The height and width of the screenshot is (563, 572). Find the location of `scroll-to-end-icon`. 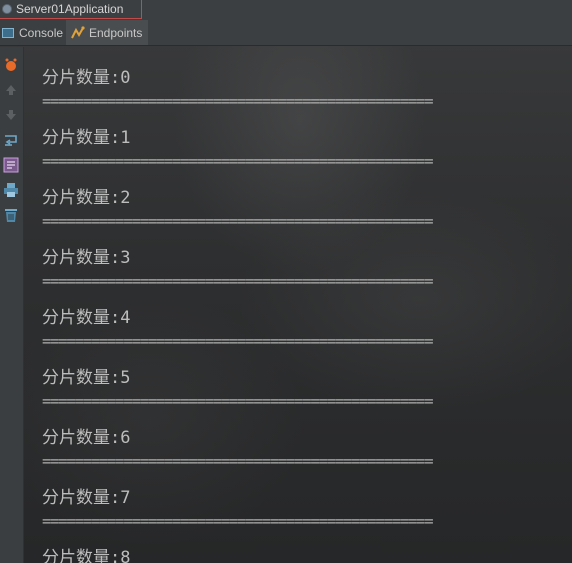

scroll-to-end-icon is located at coordinates (11, 165).